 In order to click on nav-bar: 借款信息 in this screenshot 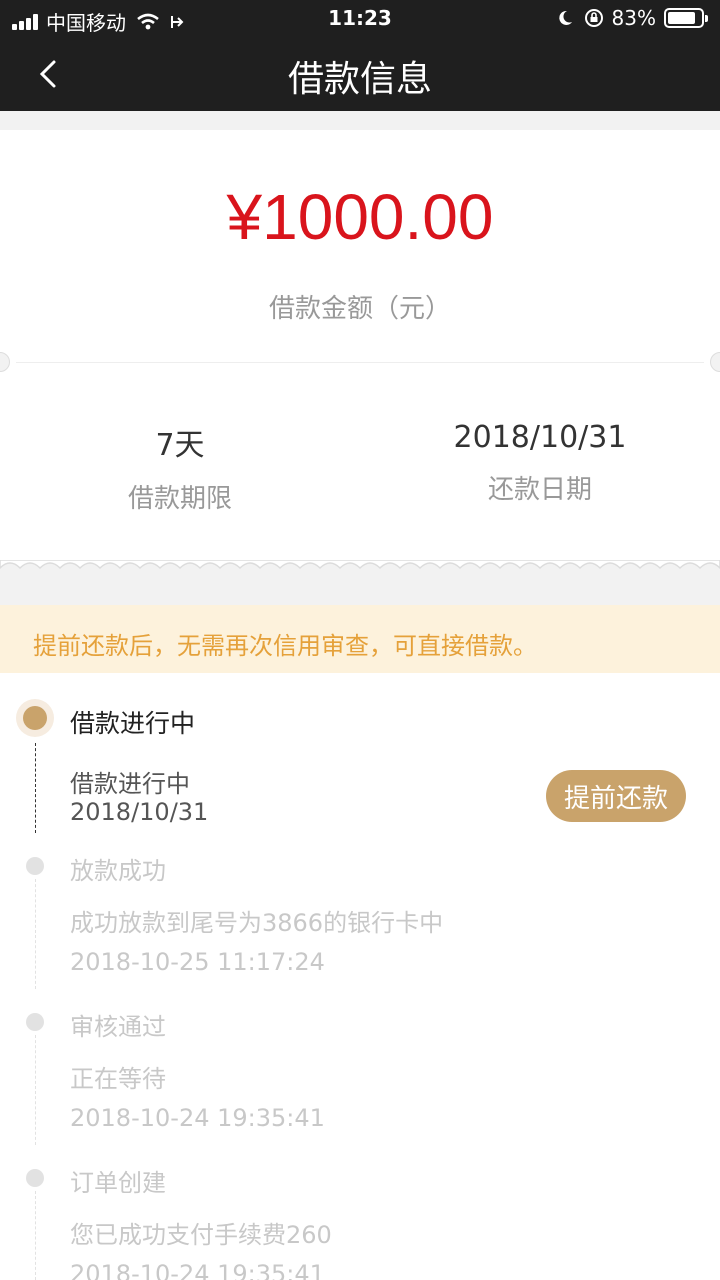, I will do `click(360, 74)`.